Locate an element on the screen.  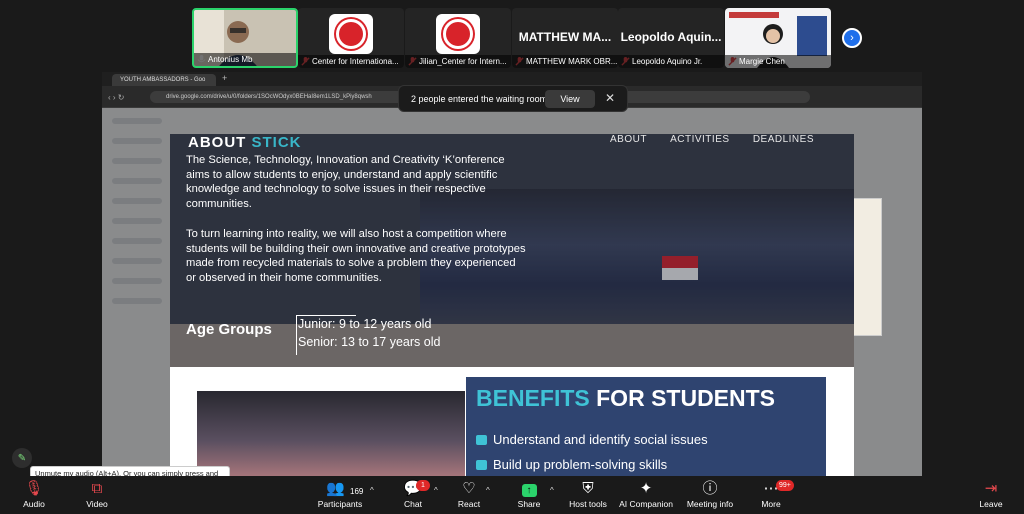
share-button: ↑ Share ^ is located at coordinates (533, 496).